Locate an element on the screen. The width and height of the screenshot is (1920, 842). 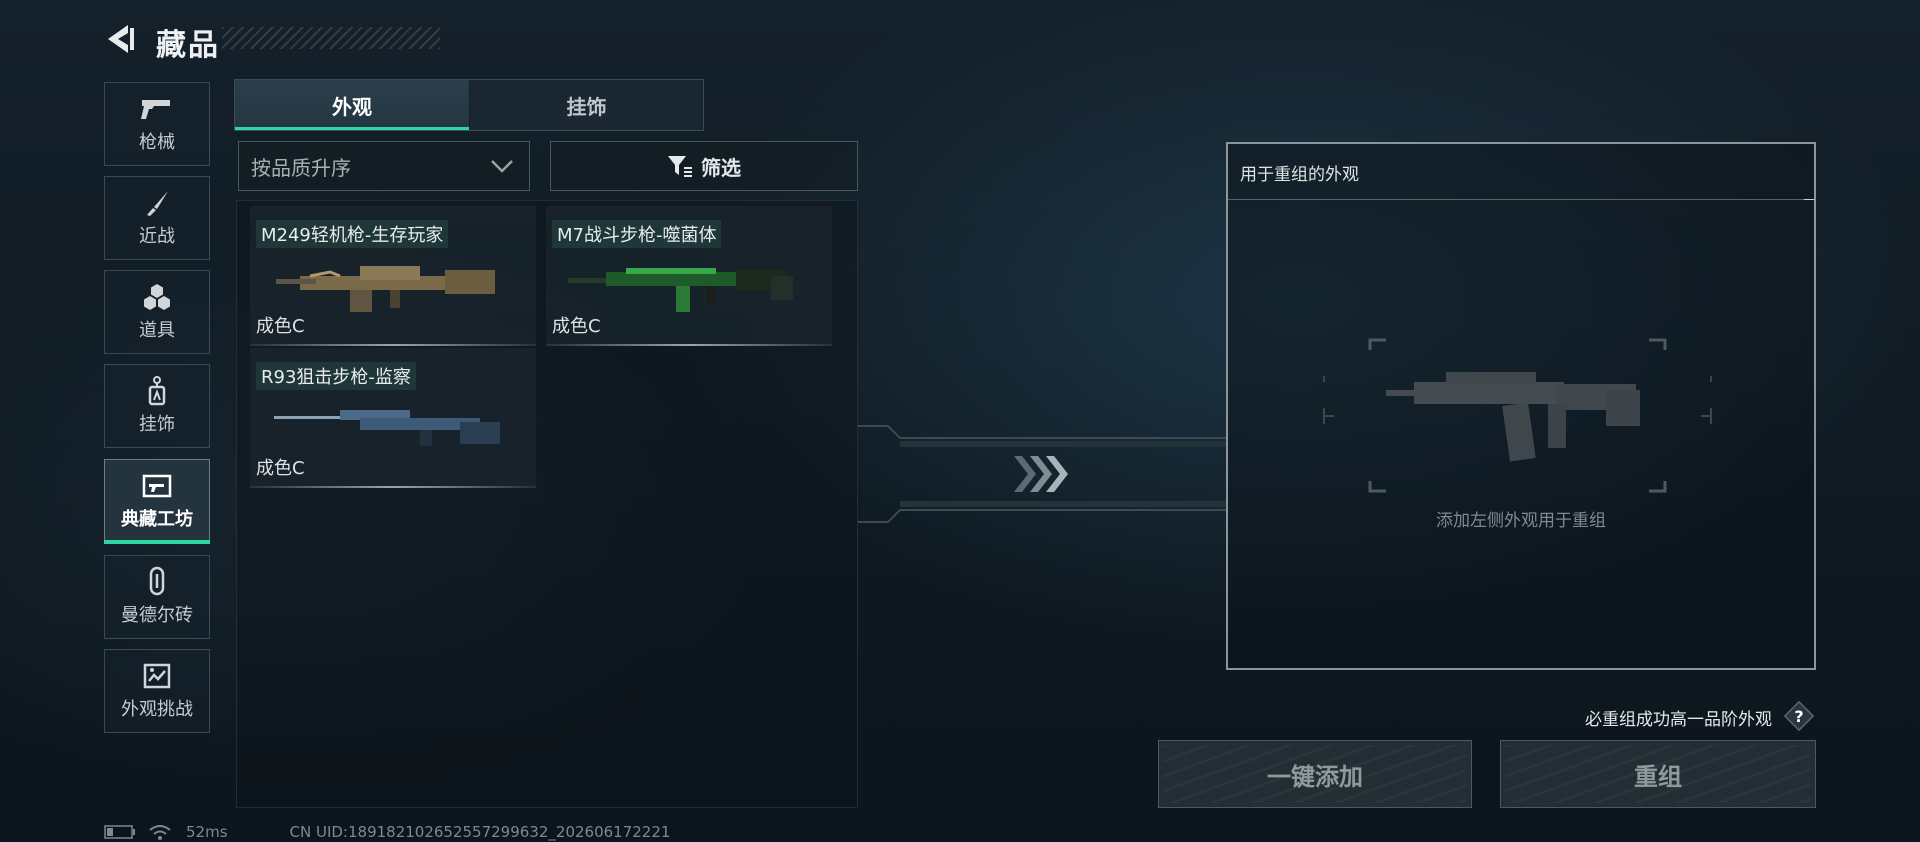
wifi-icon is located at coordinates (160, 832).